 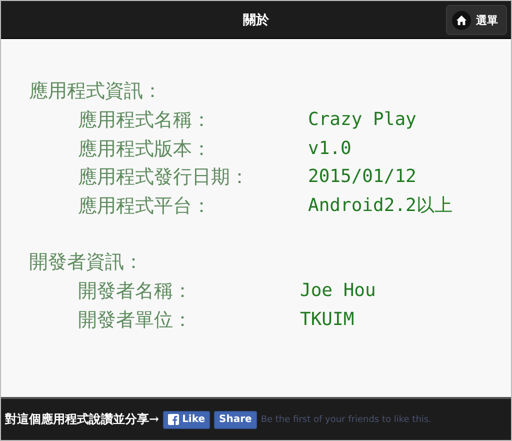 What do you see at coordinates (145, 120) in the screenshot?
I see `field-label: 應用程式名稱：` at bounding box center [145, 120].